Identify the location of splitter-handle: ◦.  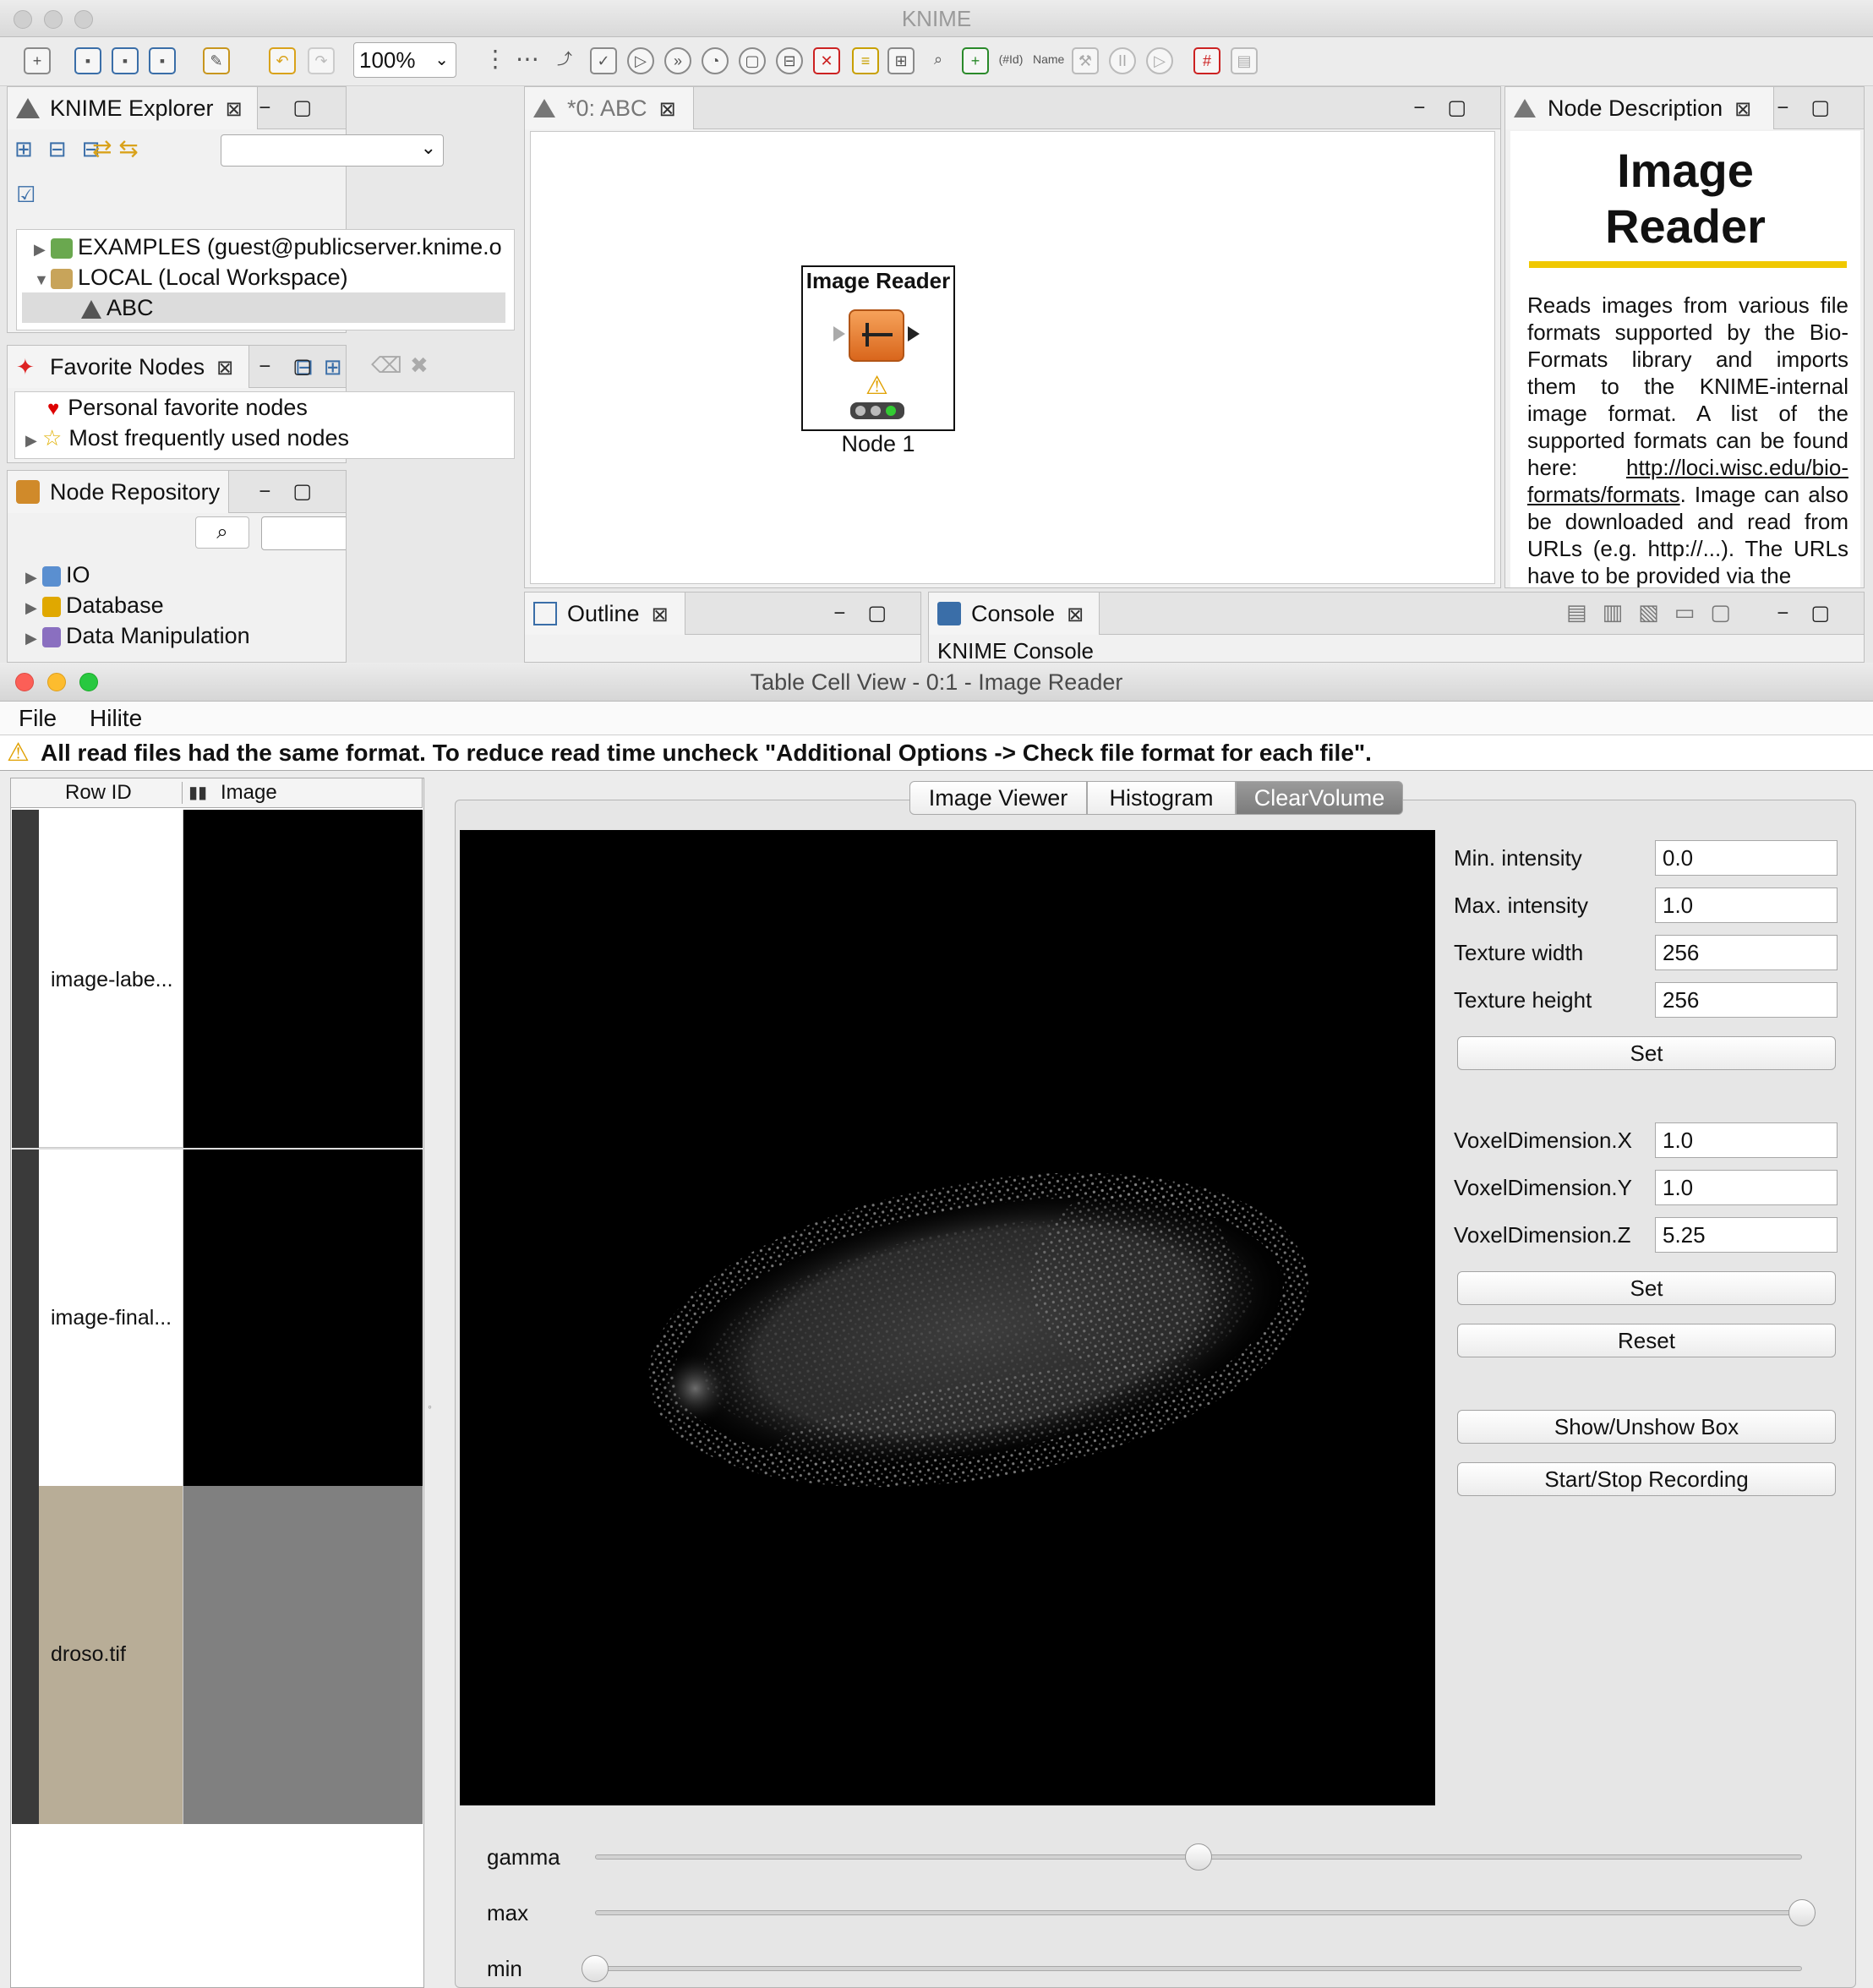
(430, 1406).